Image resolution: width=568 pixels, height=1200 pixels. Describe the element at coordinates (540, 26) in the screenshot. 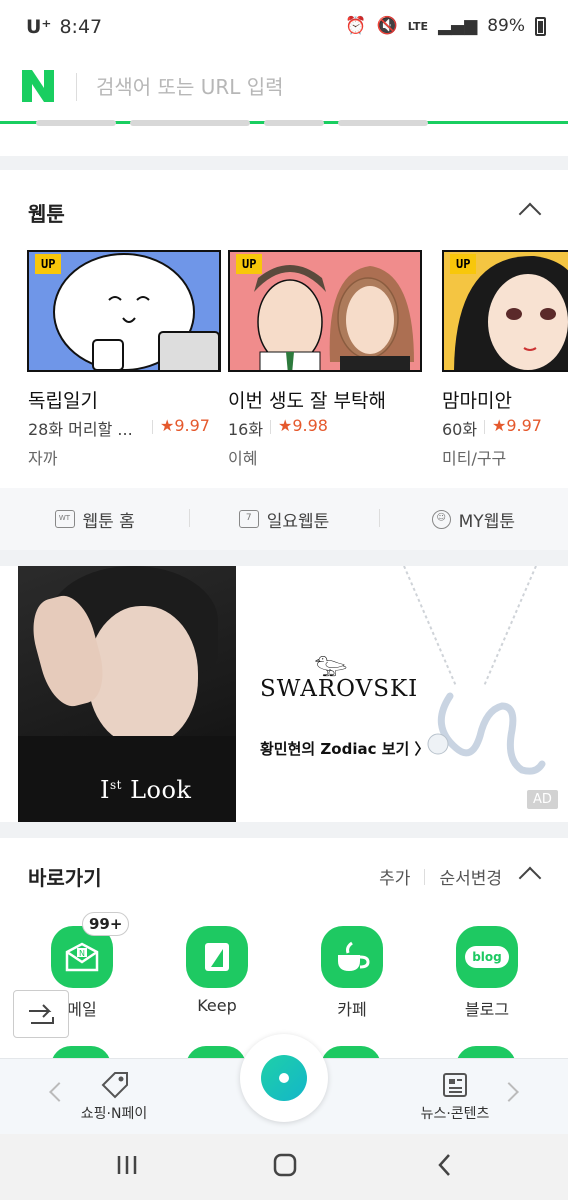

I see `battery-icon` at that location.